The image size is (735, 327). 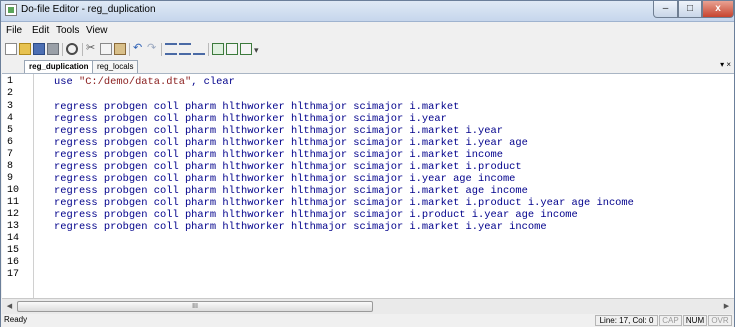 What do you see at coordinates (199, 49) in the screenshot?
I see `comment-icon` at bounding box center [199, 49].